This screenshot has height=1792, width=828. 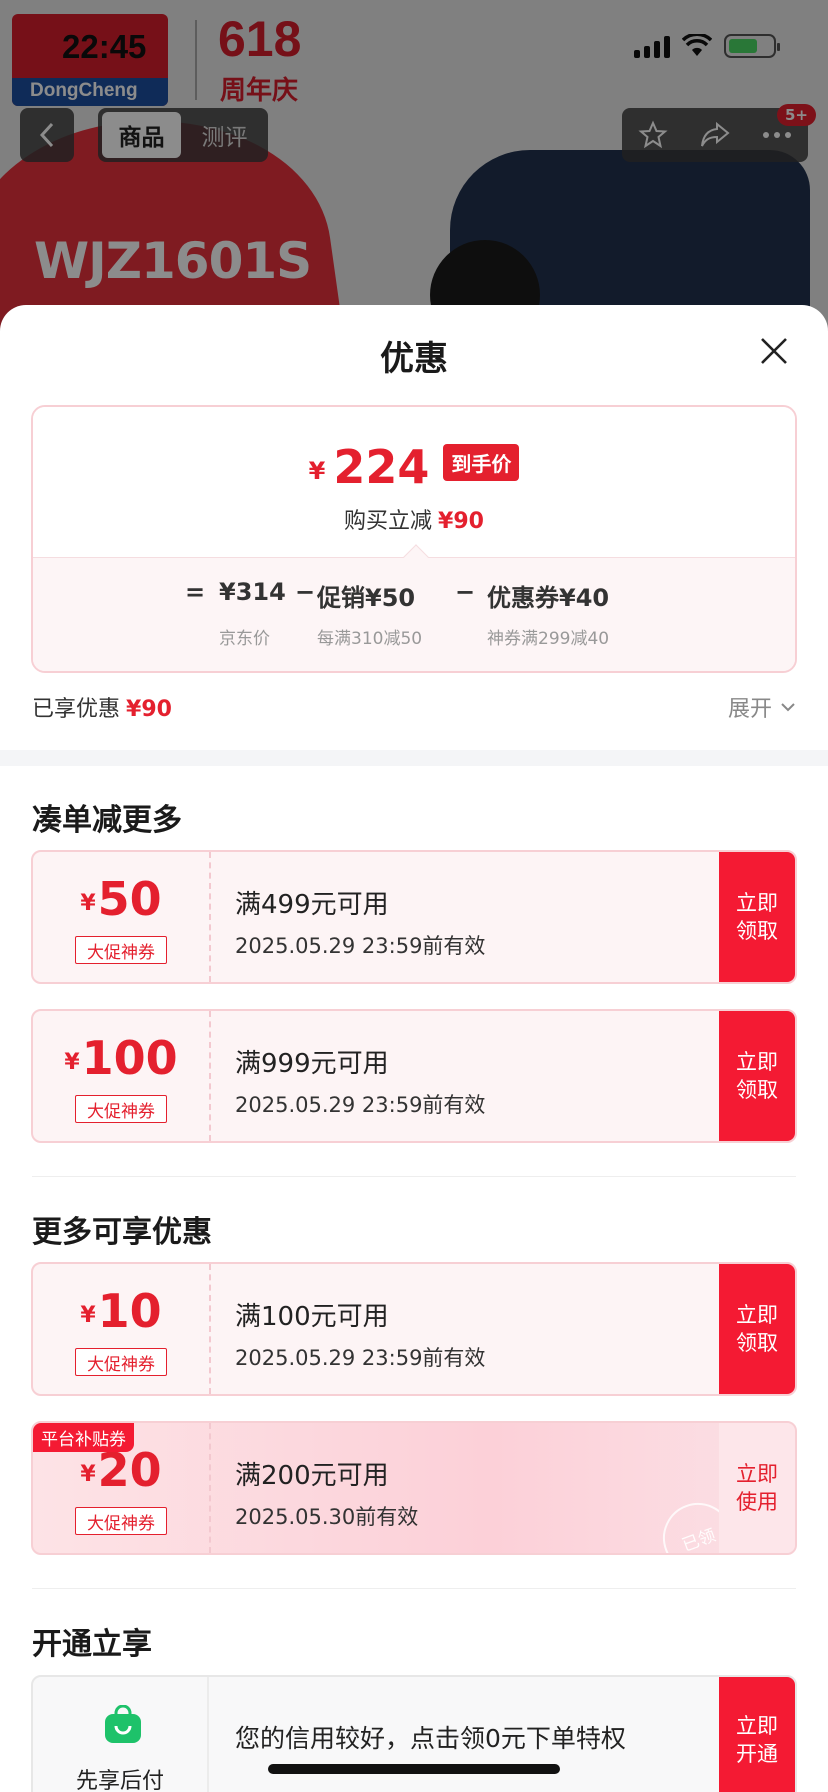 I want to click on summary-top: ¥ 224 到手价 购买立减 ¥90, so click(x=414, y=482).